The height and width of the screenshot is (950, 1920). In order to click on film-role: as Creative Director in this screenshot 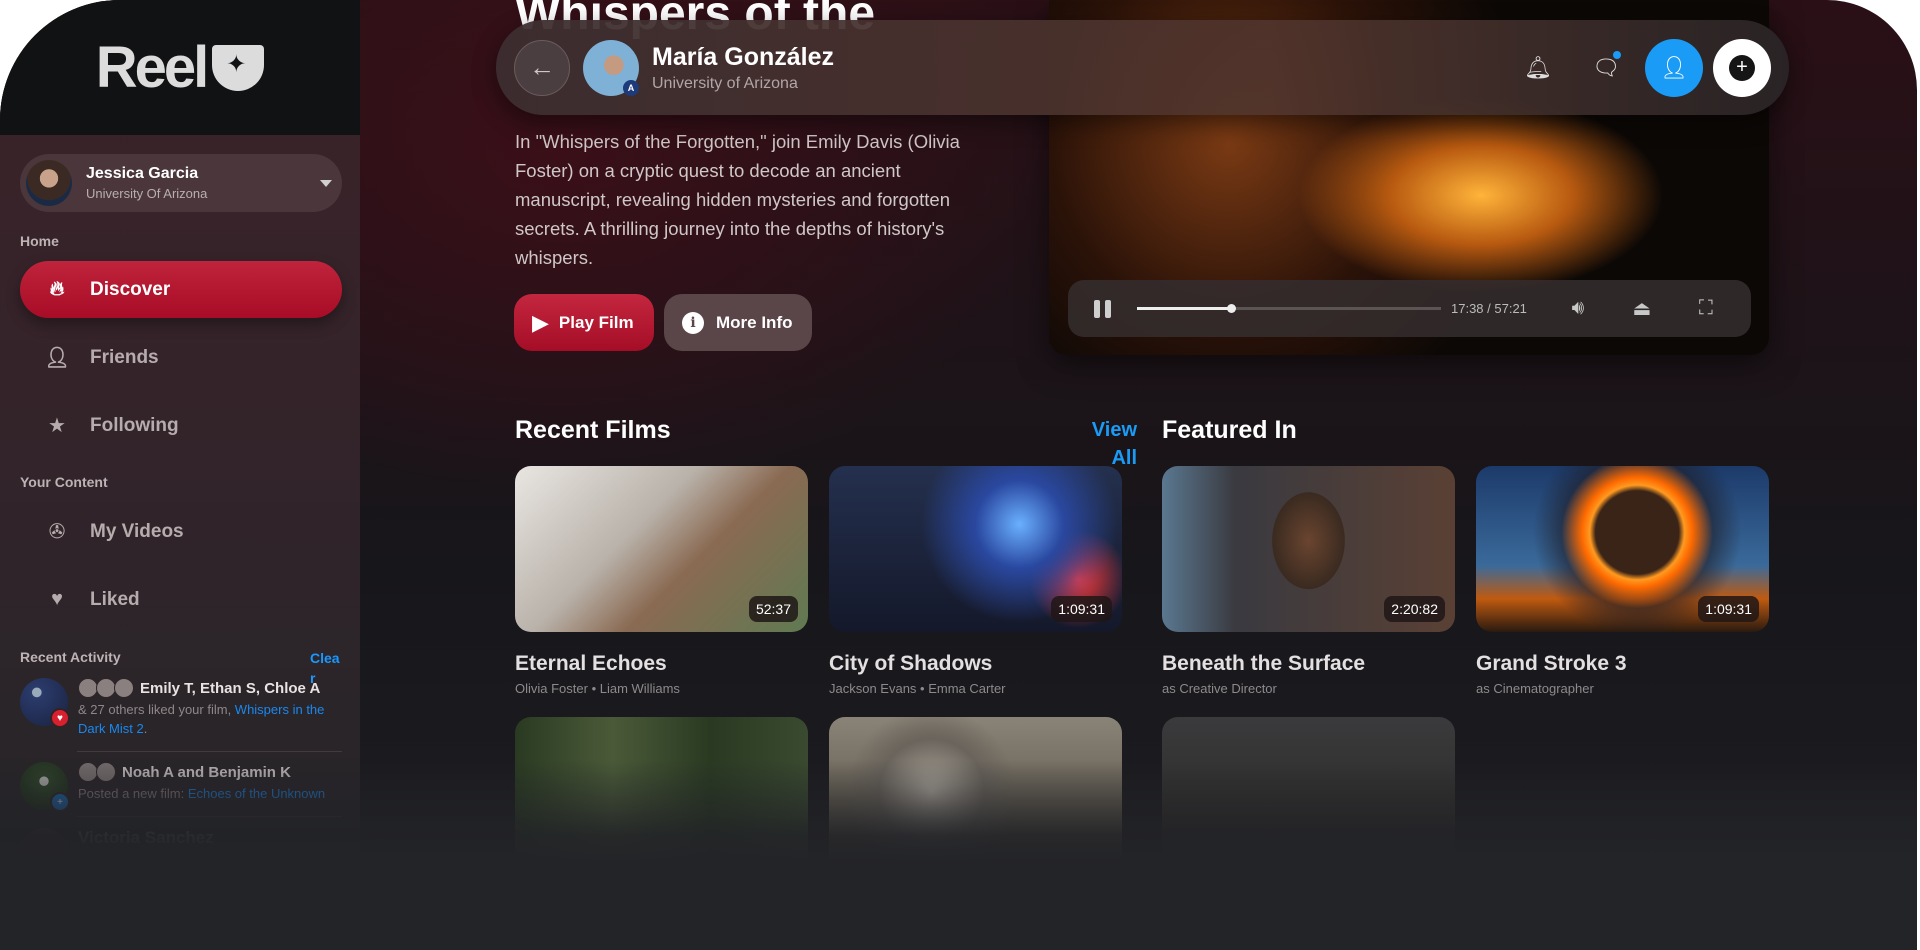, I will do `click(1219, 688)`.